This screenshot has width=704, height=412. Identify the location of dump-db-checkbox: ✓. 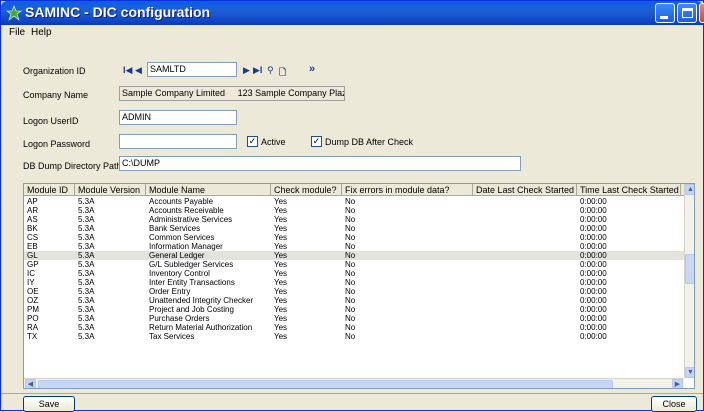
(316, 141).